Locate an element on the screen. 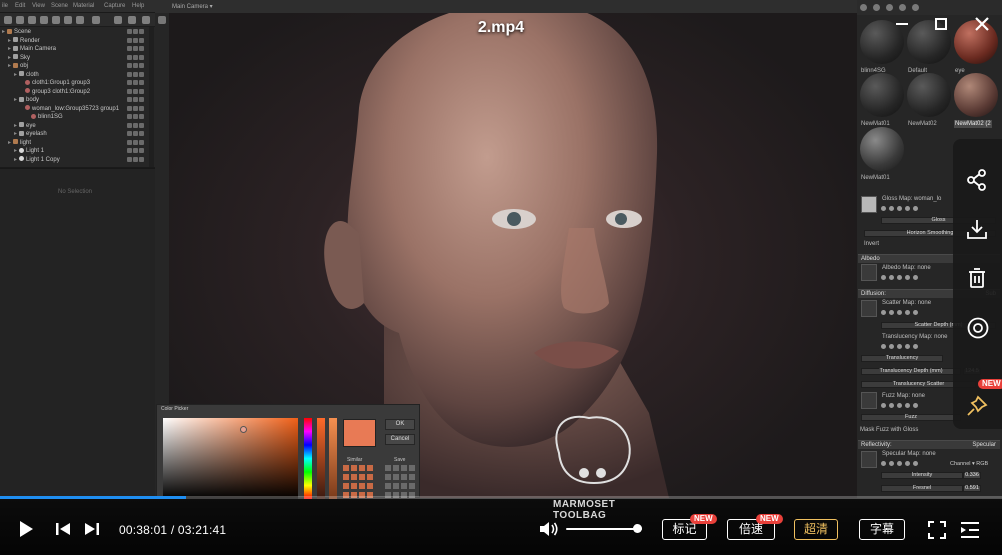 This screenshot has width=1002, height=555. volume-knob is located at coordinates (637, 528).